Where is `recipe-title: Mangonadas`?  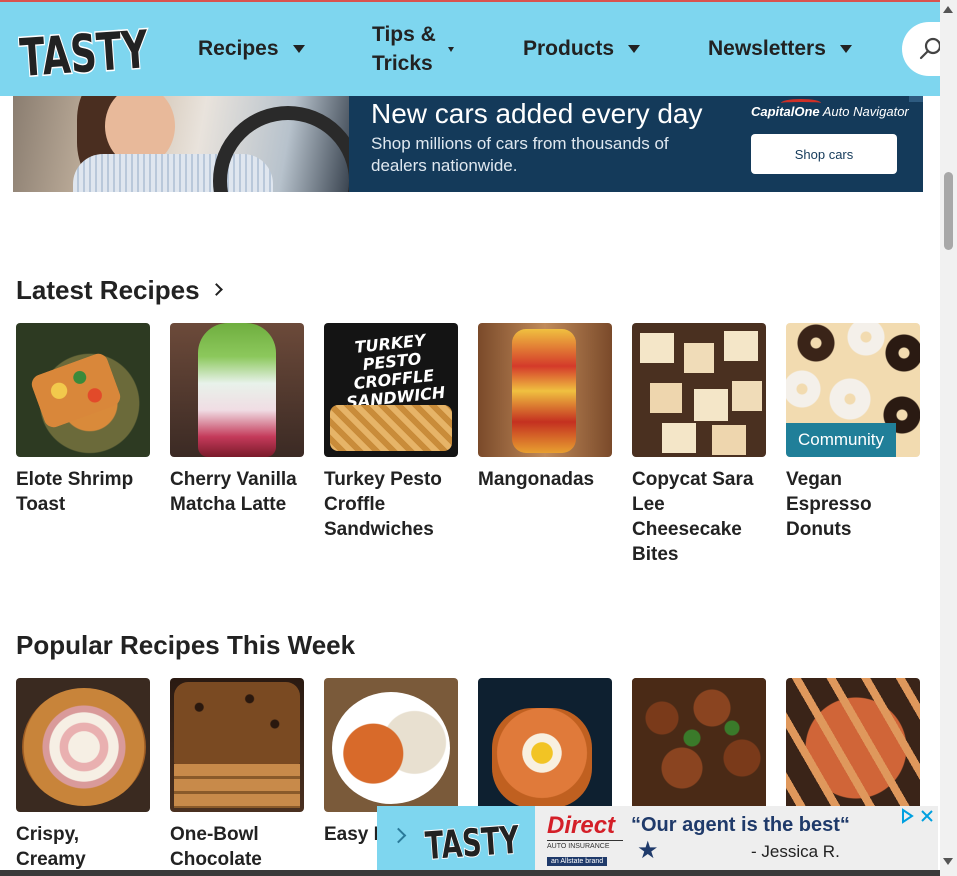
recipe-title: Mangonadas is located at coordinates (536, 479).